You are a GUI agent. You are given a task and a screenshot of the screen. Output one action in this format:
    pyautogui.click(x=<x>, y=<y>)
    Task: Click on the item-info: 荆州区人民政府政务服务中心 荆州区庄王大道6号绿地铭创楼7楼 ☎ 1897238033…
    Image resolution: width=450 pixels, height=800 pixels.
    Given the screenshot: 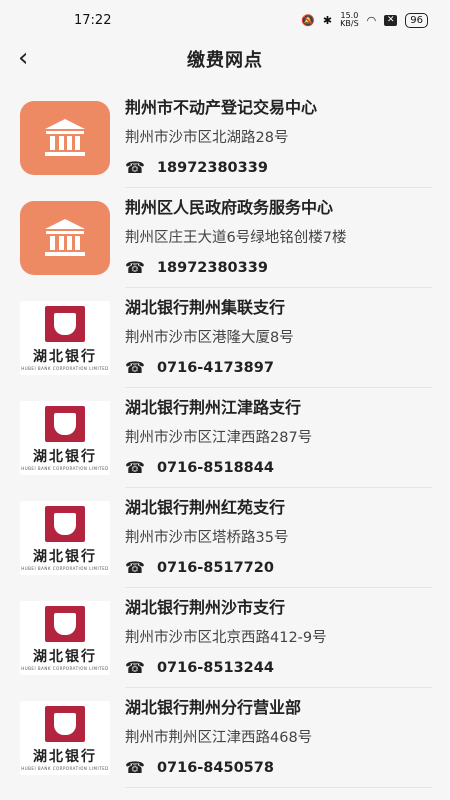 What is the action you would take?
    pyautogui.click(x=287, y=238)
    